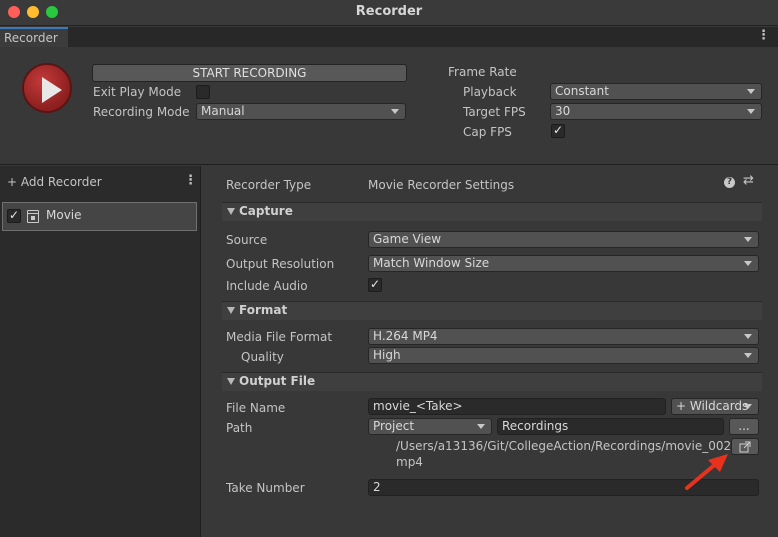 The height and width of the screenshot is (537, 778). Describe the element at coordinates (54, 182) in the screenshot. I see `add-recorder-button: + Add Recorder` at that location.